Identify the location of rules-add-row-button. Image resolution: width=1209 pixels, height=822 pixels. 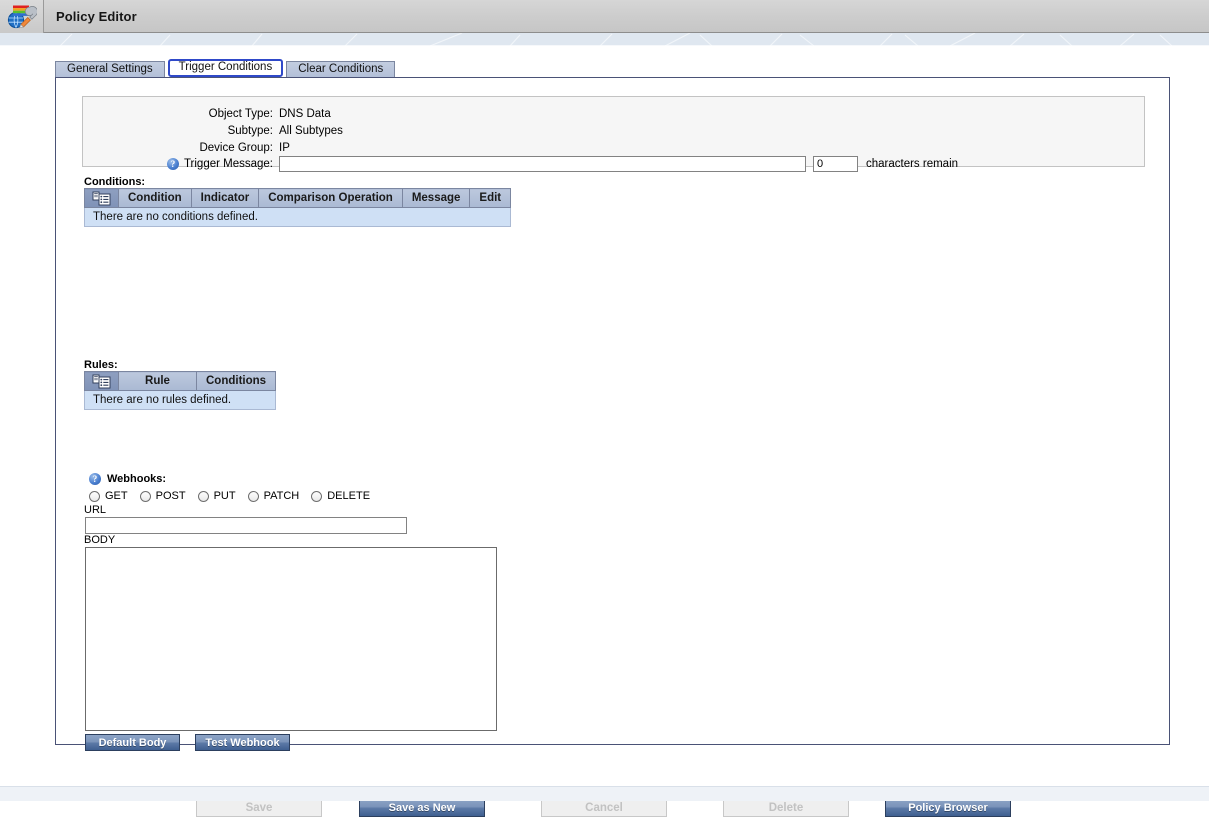
(101, 381).